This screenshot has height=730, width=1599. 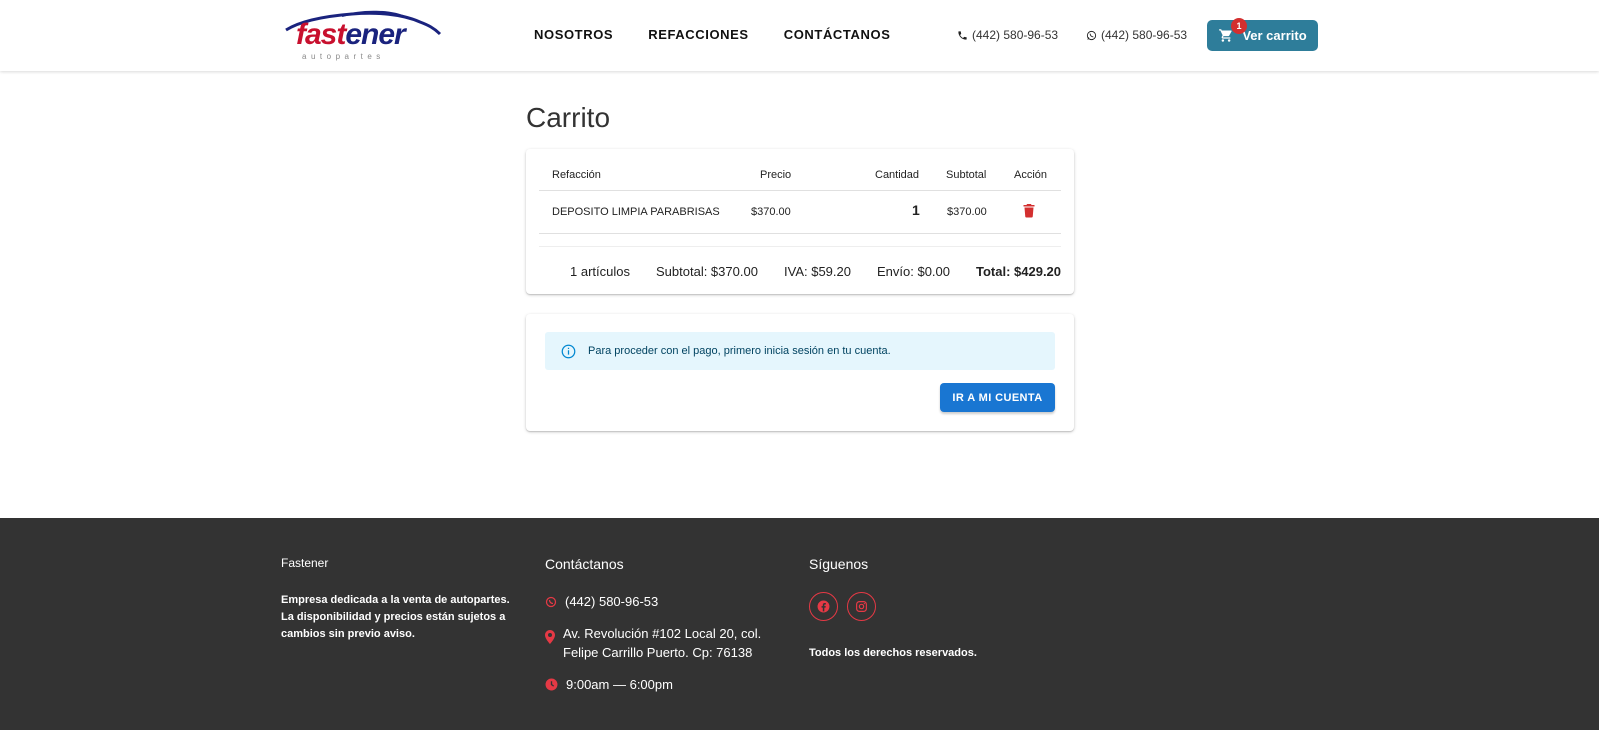 What do you see at coordinates (800, 190) in the screenshot?
I see `header-divider` at bounding box center [800, 190].